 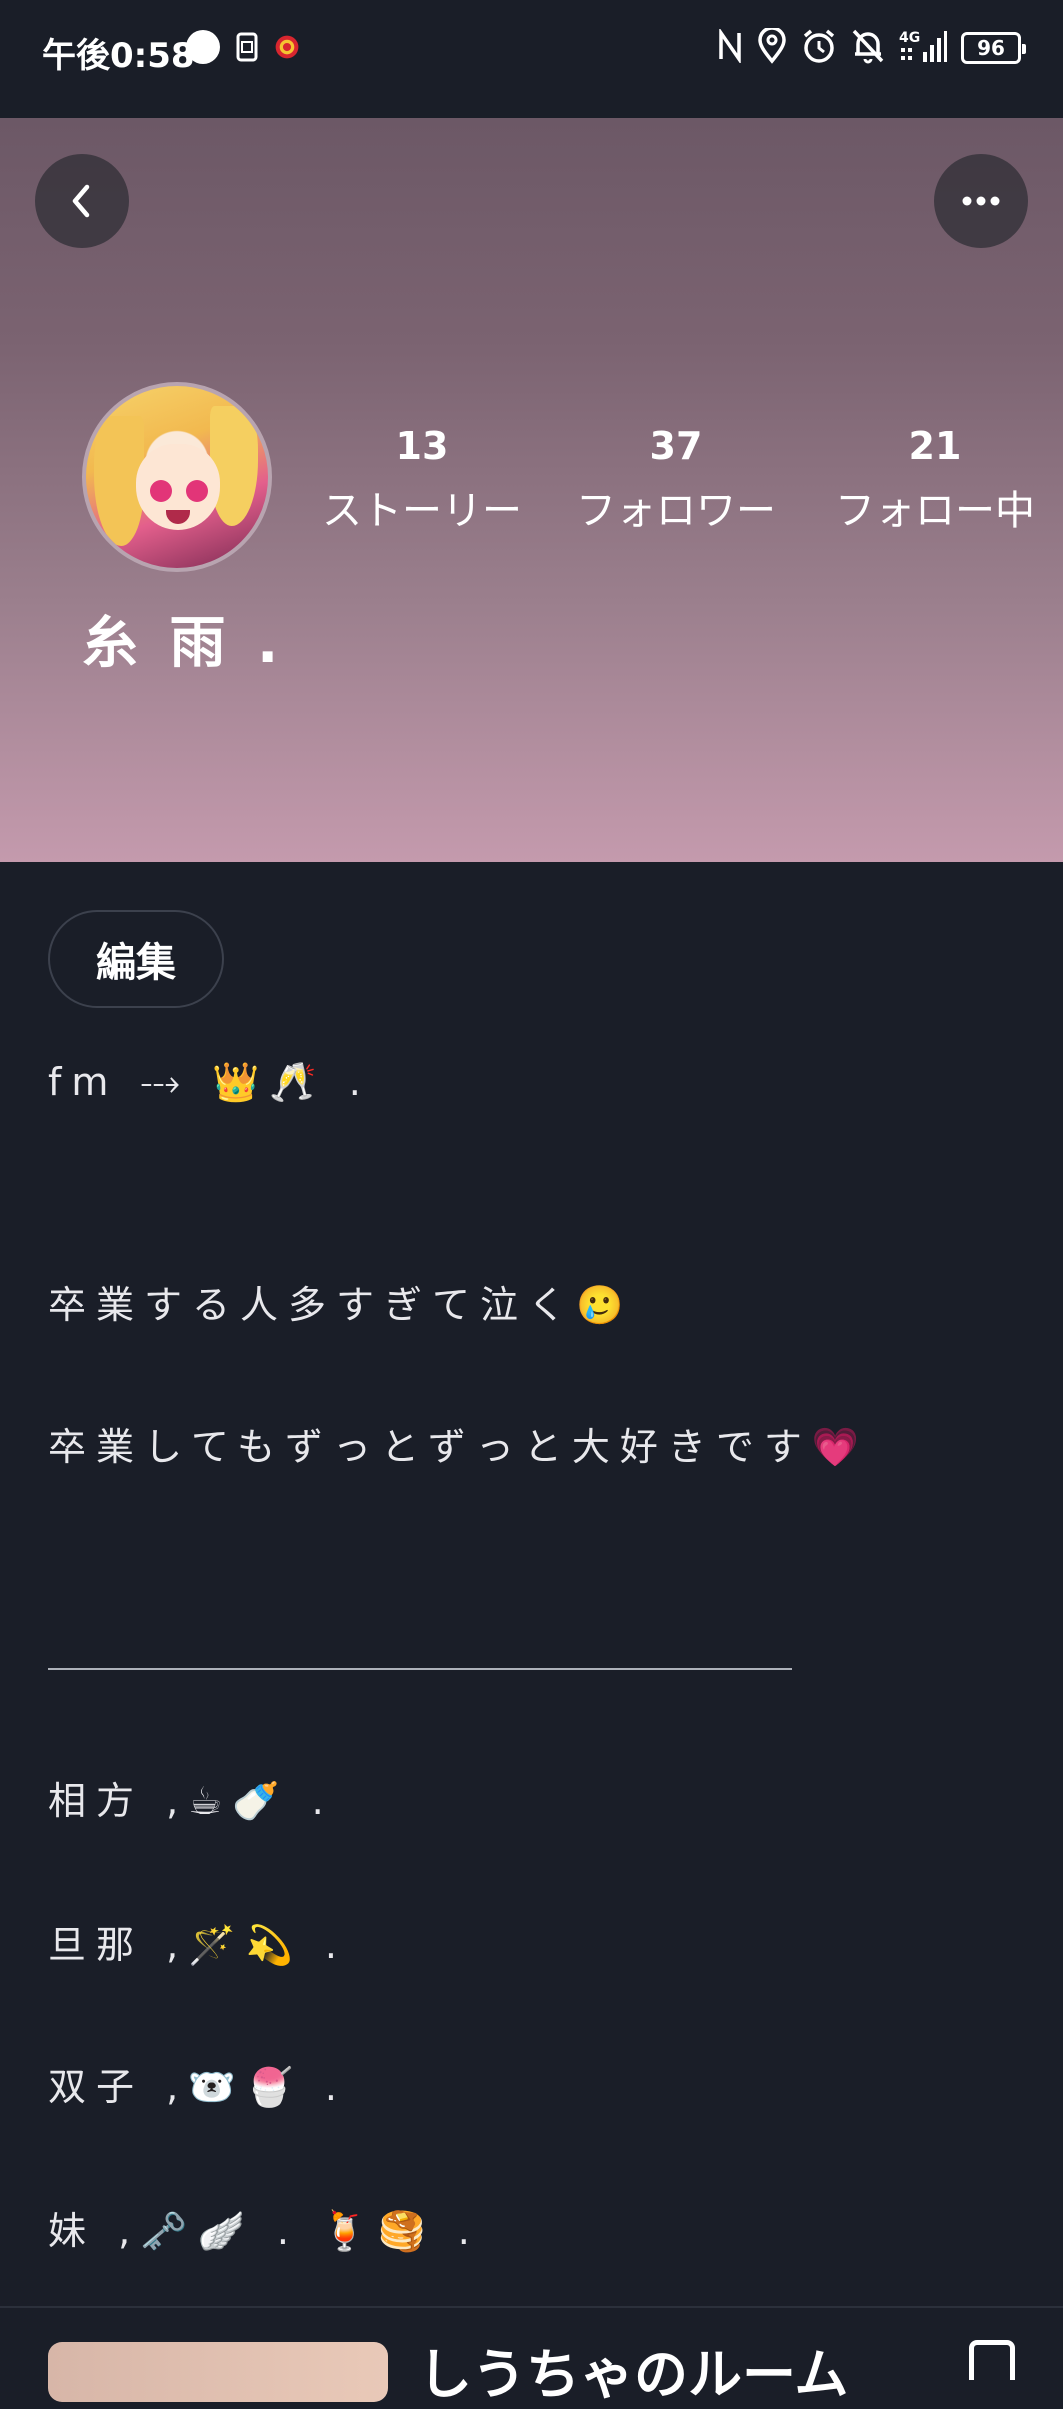 What do you see at coordinates (247, 47) in the screenshot?
I see `sim-icon` at bounding box center [247, 47].